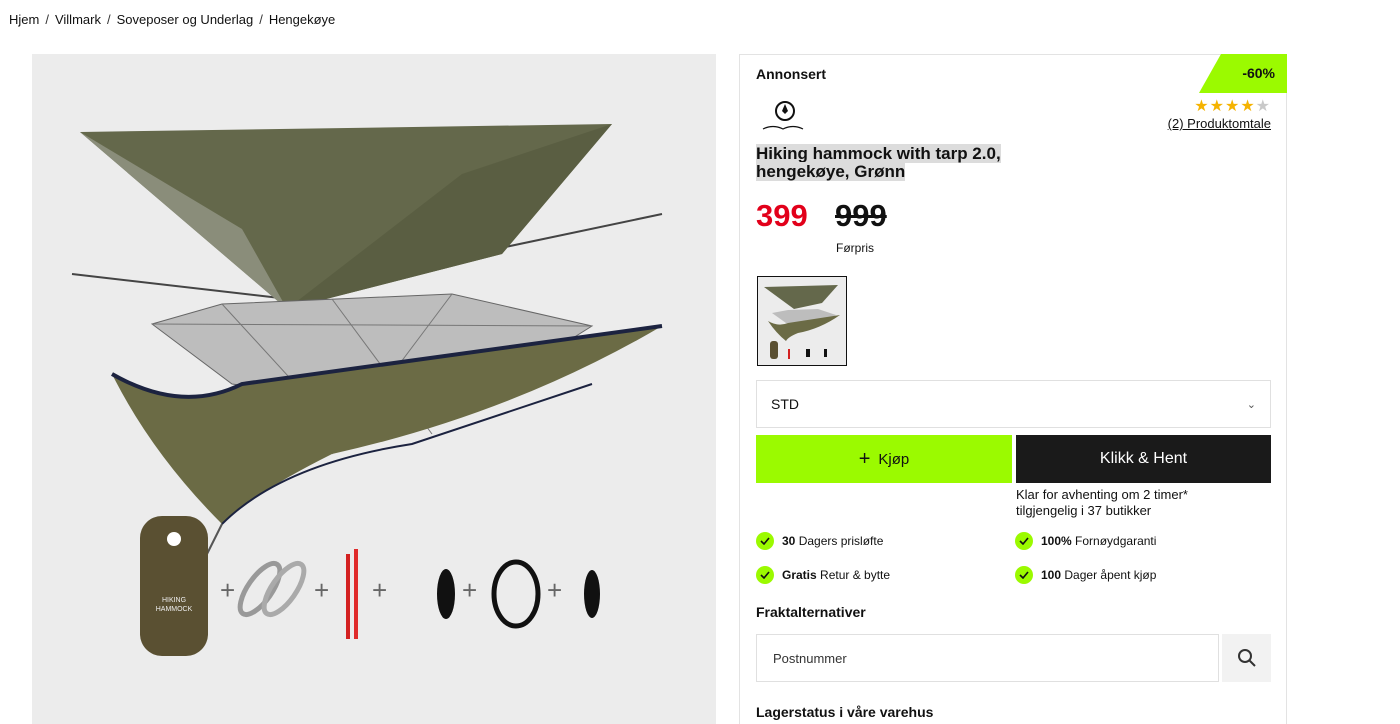  I want to click on click-and-collect-button: Klikk & Hent, so click(1143, 459).